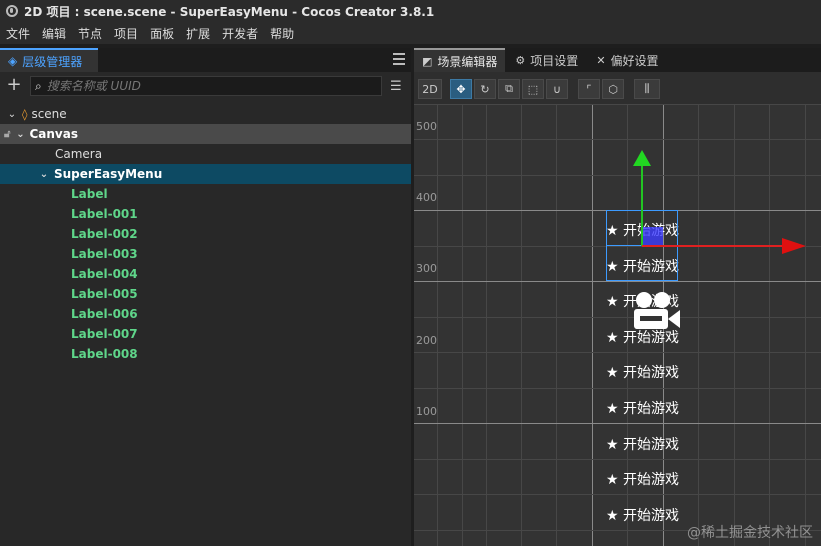 The image size is (821, 546). What do you see at coordinates (104, 334) in the screenshot?
I see `tree-node-label: Label-007` at bounding box center [104, 334].